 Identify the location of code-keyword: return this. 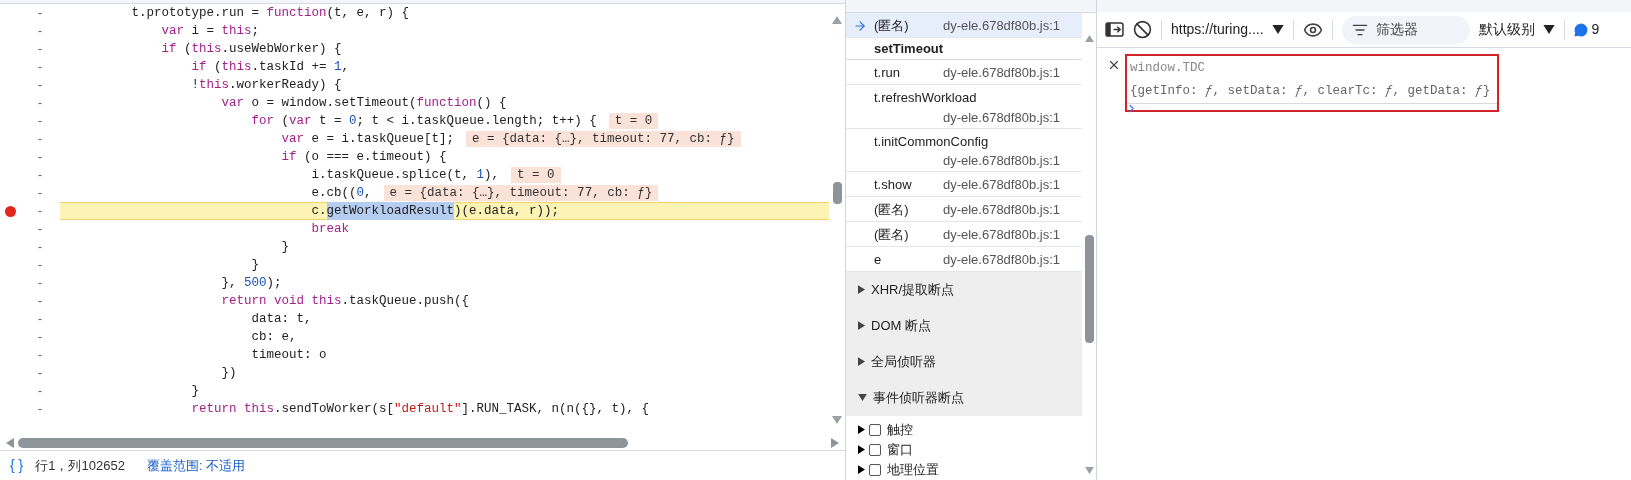
(232, 409).